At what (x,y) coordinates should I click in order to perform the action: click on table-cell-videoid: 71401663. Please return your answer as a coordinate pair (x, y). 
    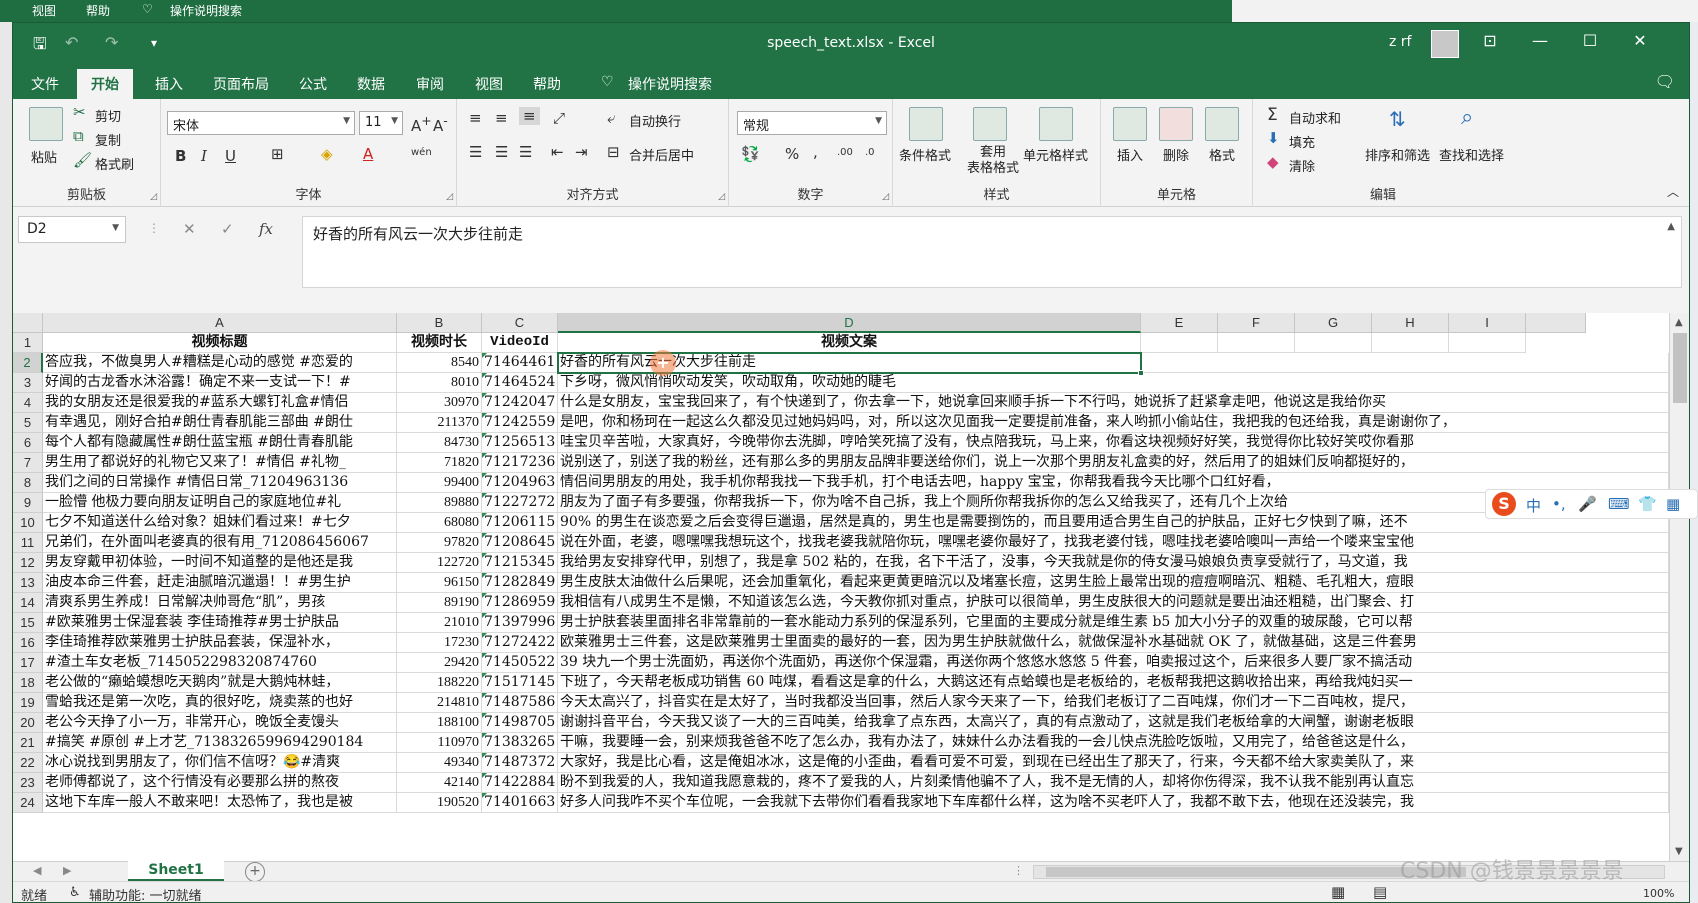
    Looking at the image, I should click on (520, 803).